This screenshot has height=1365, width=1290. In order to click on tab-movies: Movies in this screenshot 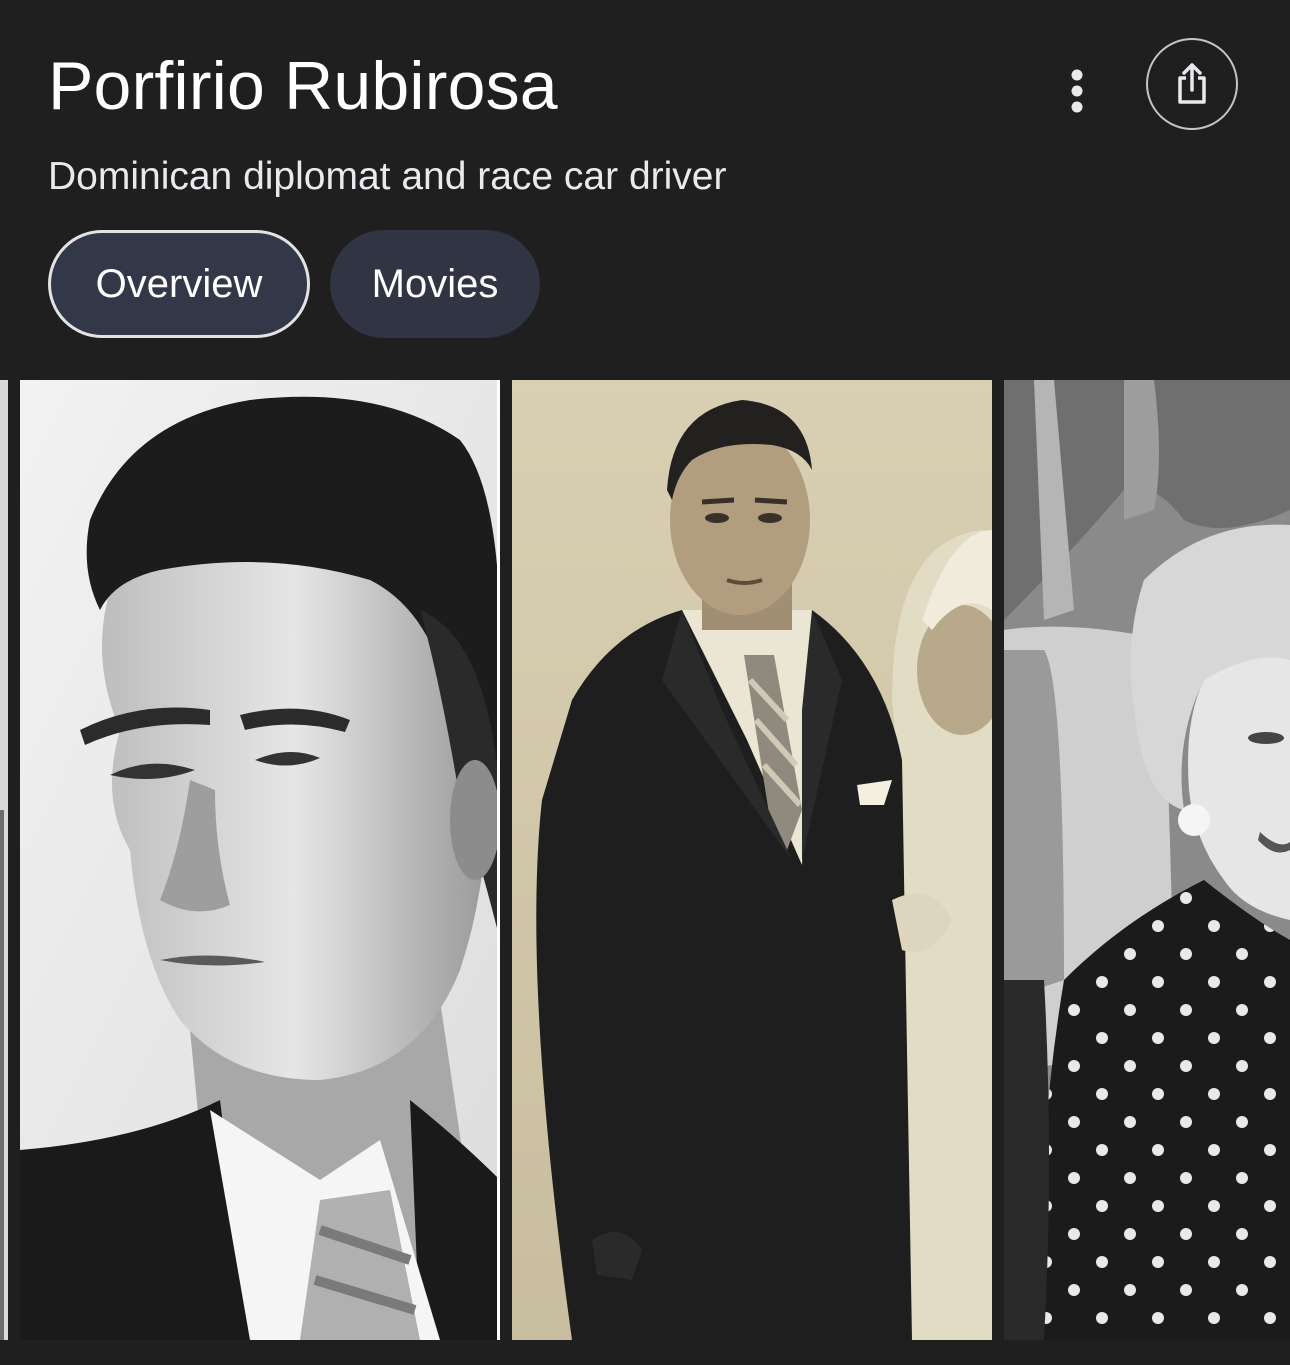, I will do `click(435, 284)`.